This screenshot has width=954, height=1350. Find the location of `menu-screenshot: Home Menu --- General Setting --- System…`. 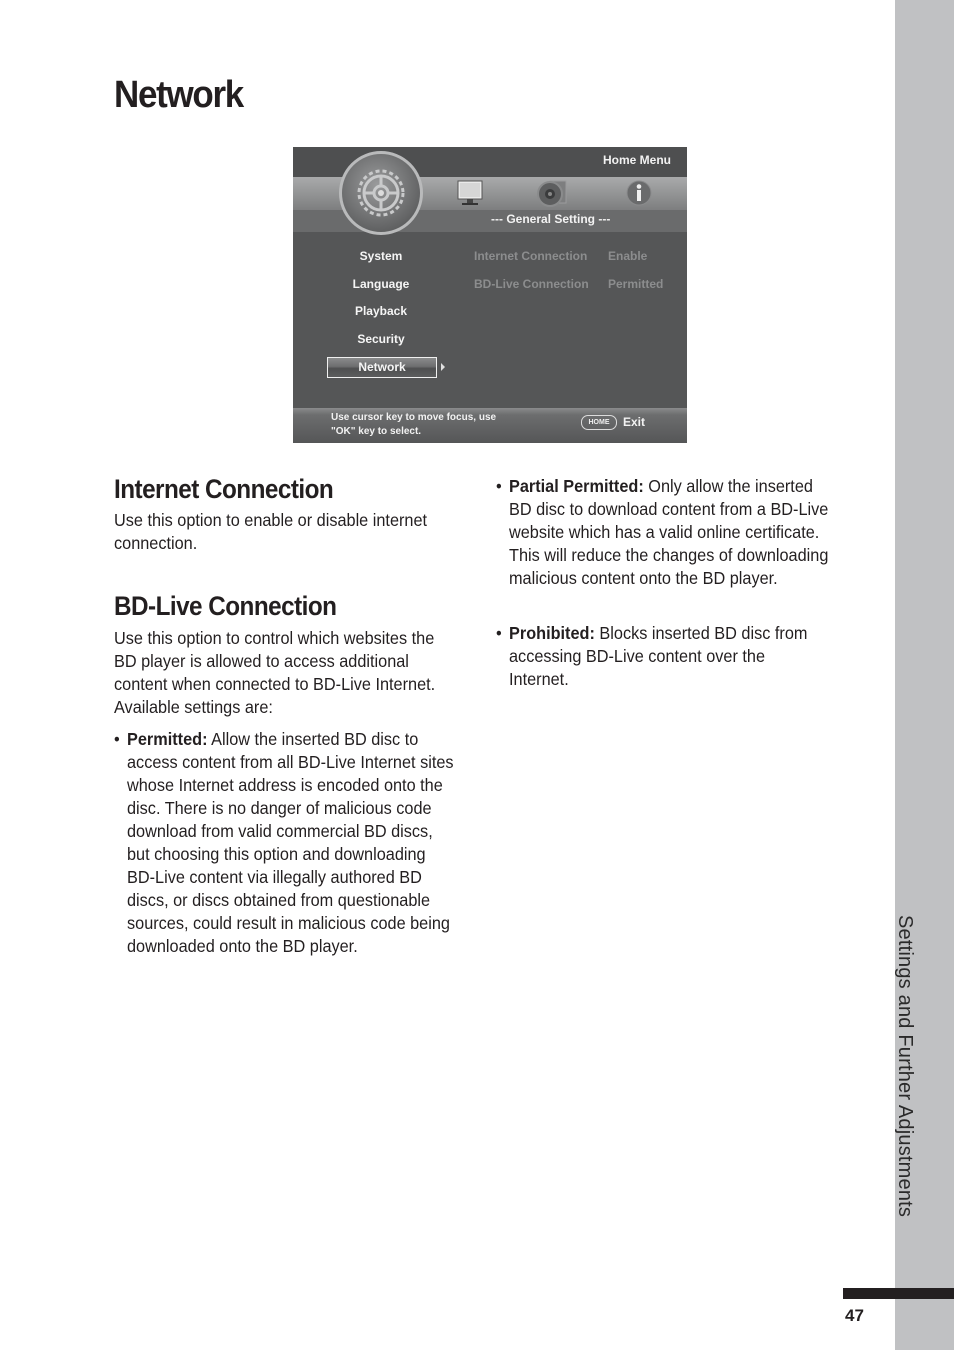

menu-screenshot: Home Menu --- General Setting --- System… is located at coordinates (490, 295).